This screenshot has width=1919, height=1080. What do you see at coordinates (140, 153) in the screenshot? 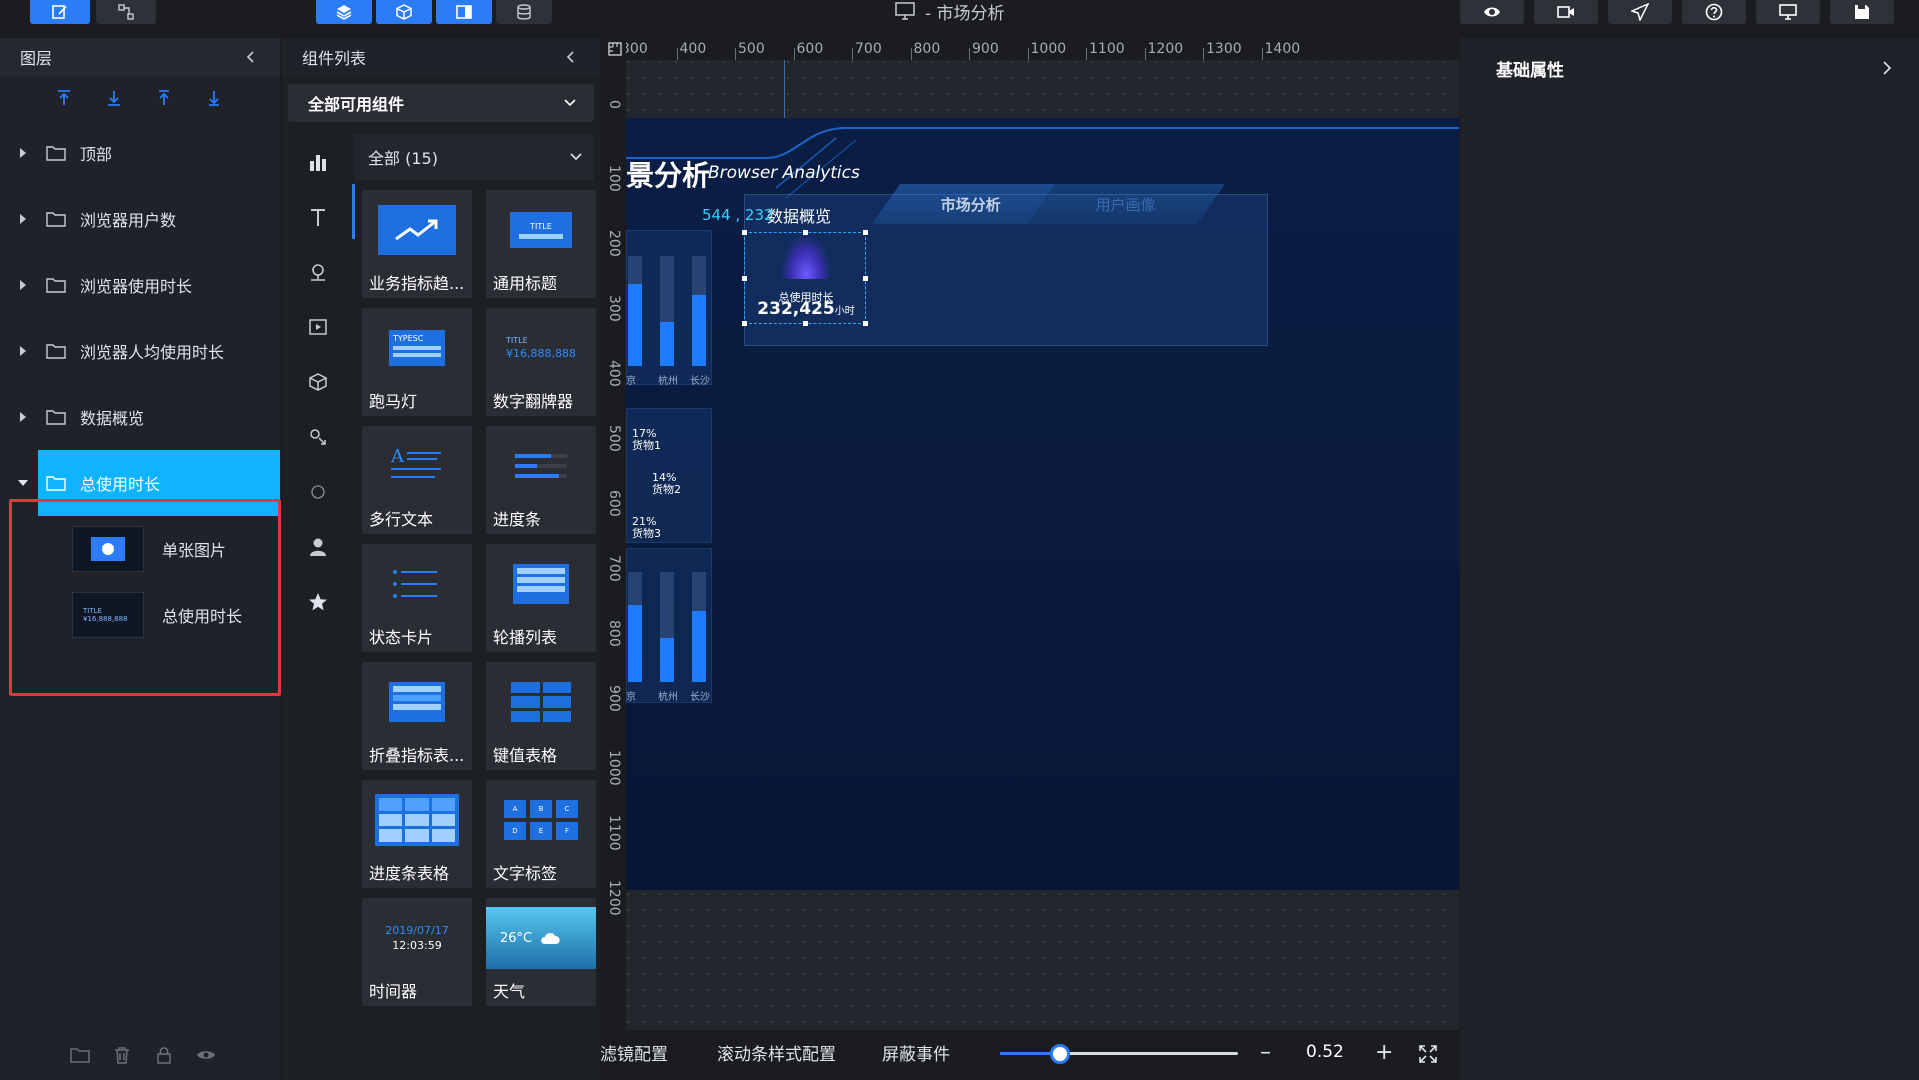
I see `layer-item: 顶部` at bounding box center [140, 153].